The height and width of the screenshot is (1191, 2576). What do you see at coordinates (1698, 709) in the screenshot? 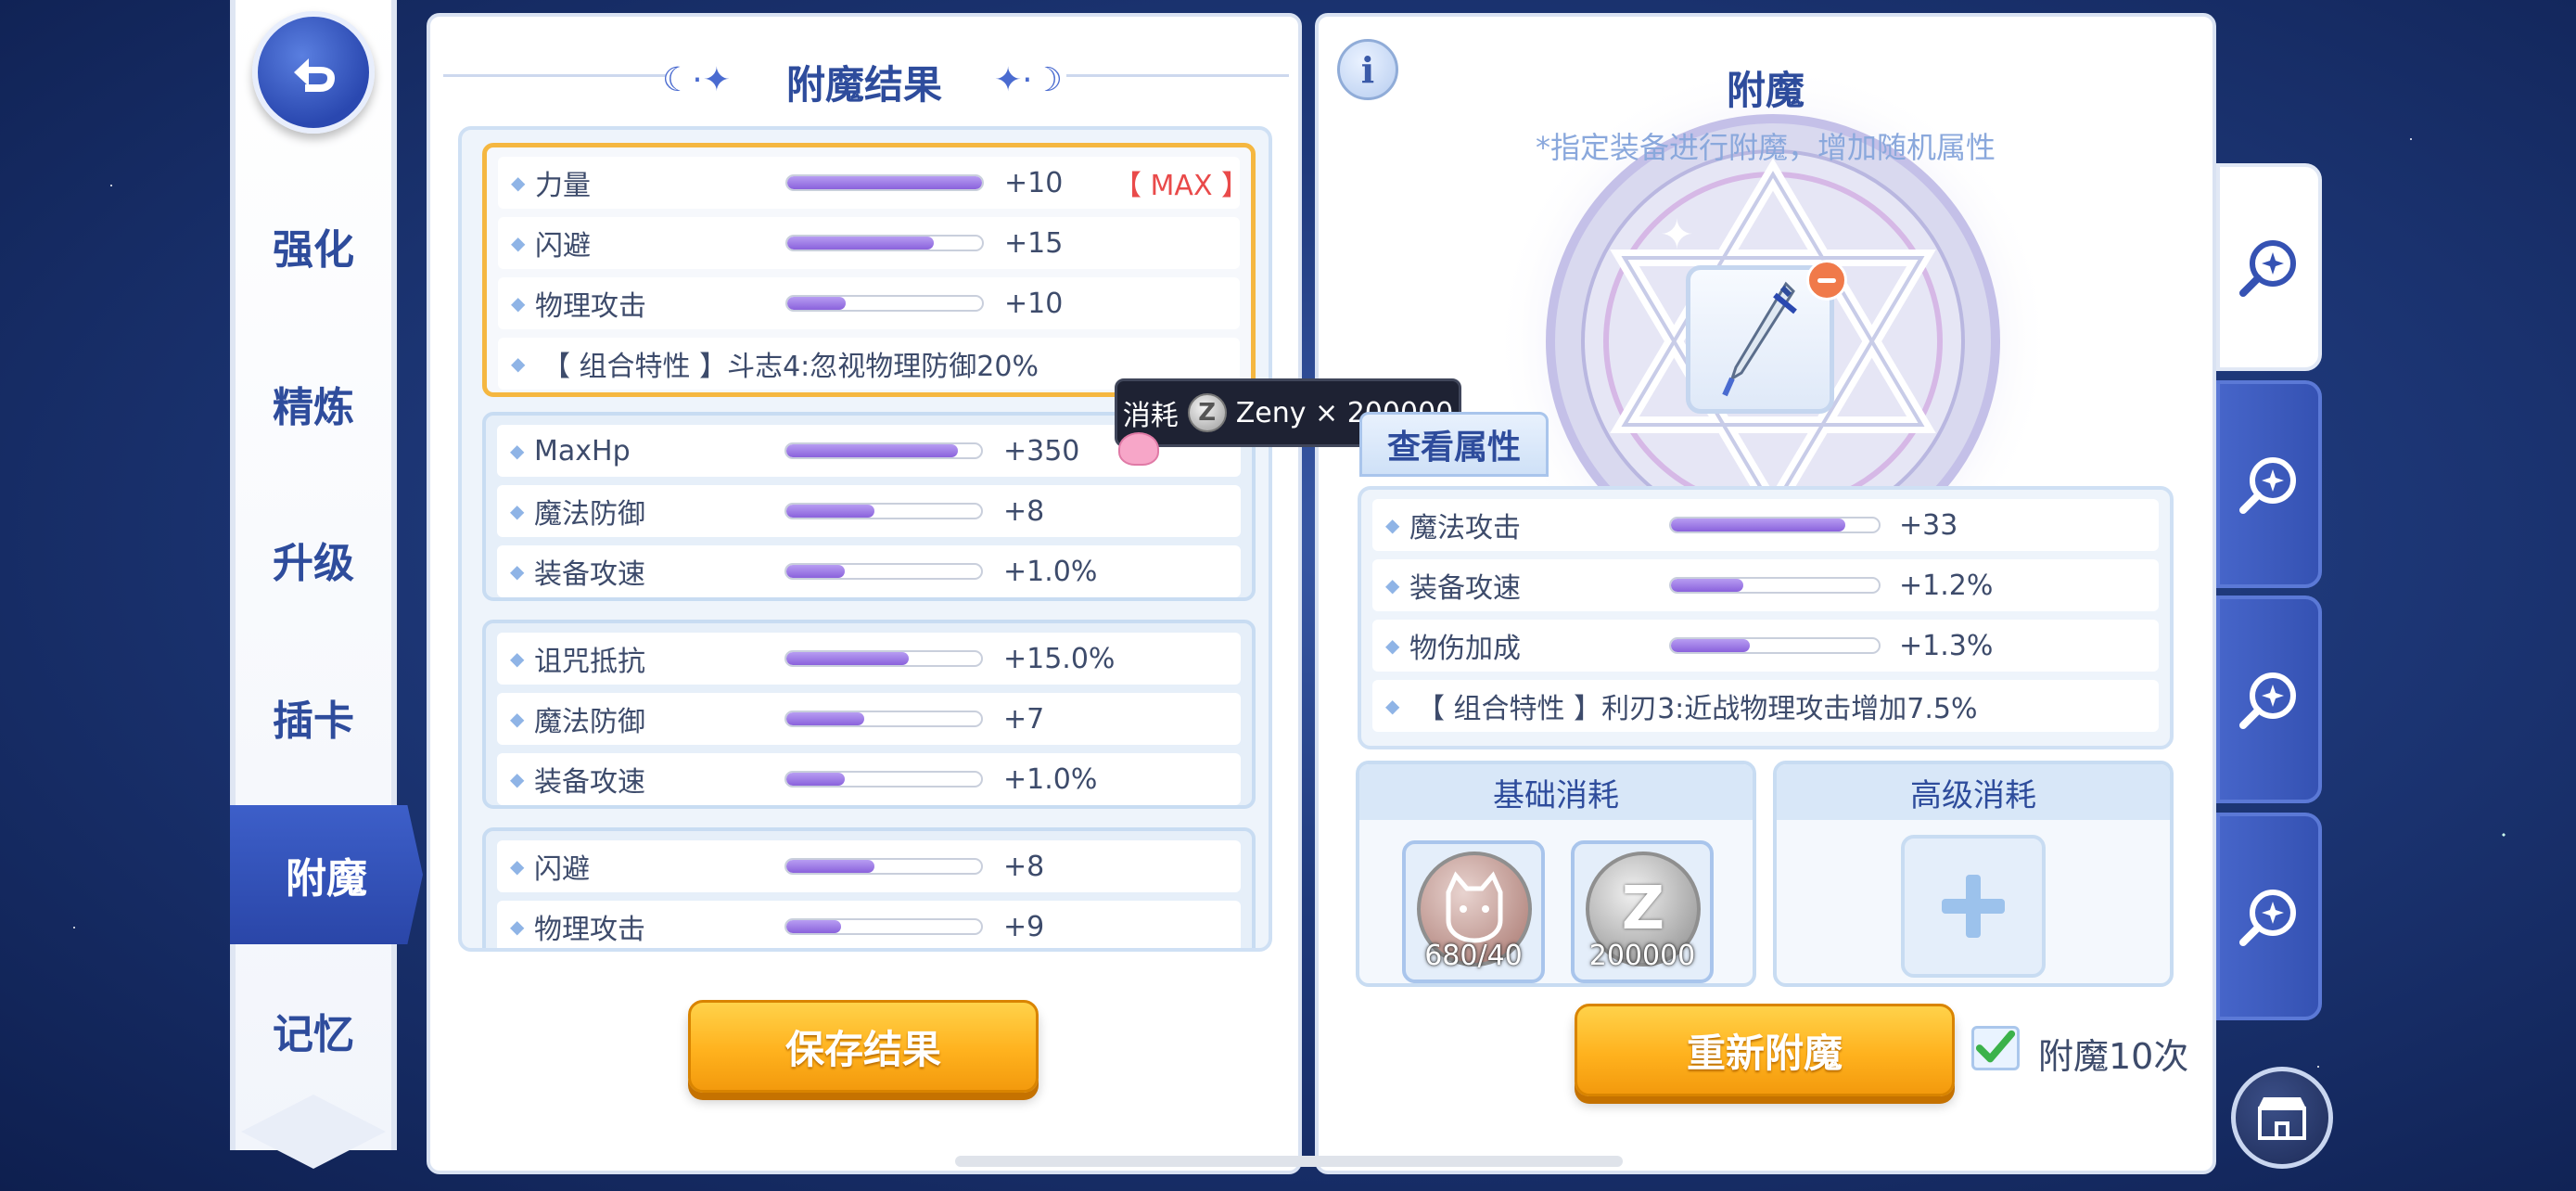
I see `combo-text: 【 组合特性 】利刃3:近战物理攻击增加7.5%` at bounding box center [1698, 709].